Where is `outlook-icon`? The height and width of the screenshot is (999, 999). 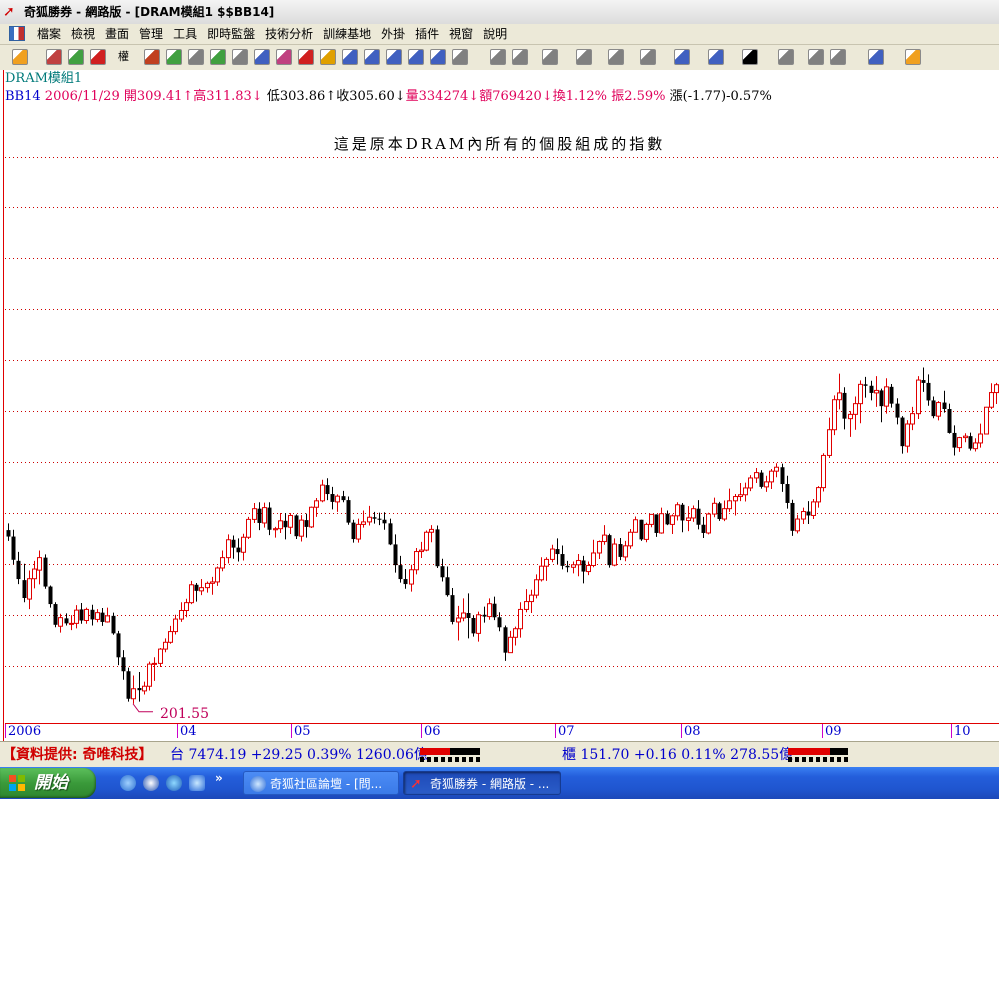
outlook-icon is located at coordinates (197, 783).